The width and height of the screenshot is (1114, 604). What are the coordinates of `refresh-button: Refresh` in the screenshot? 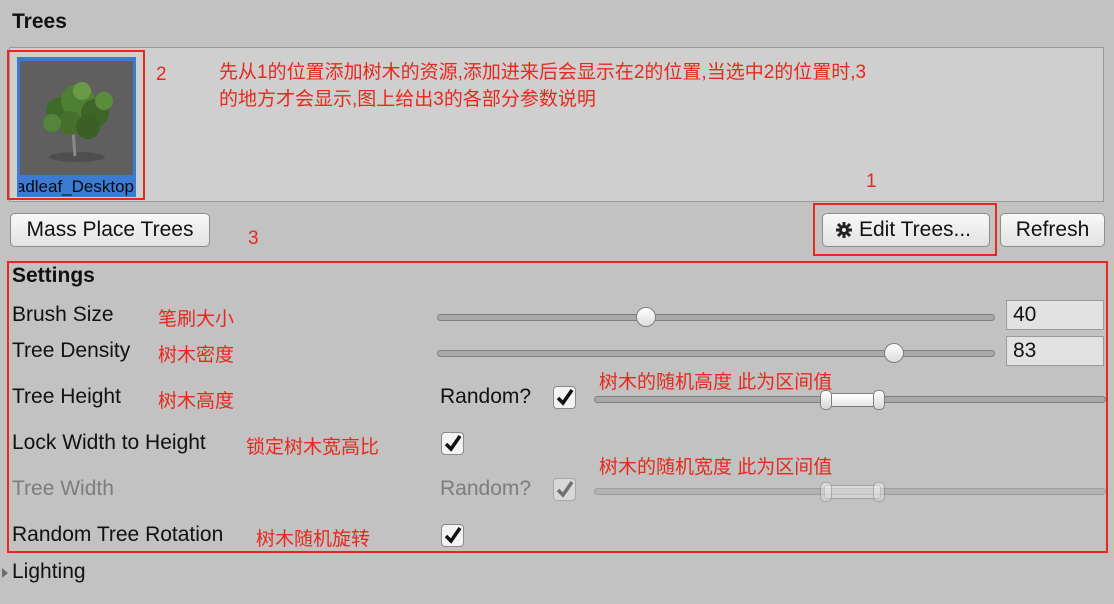 It's located at (1052, 230).